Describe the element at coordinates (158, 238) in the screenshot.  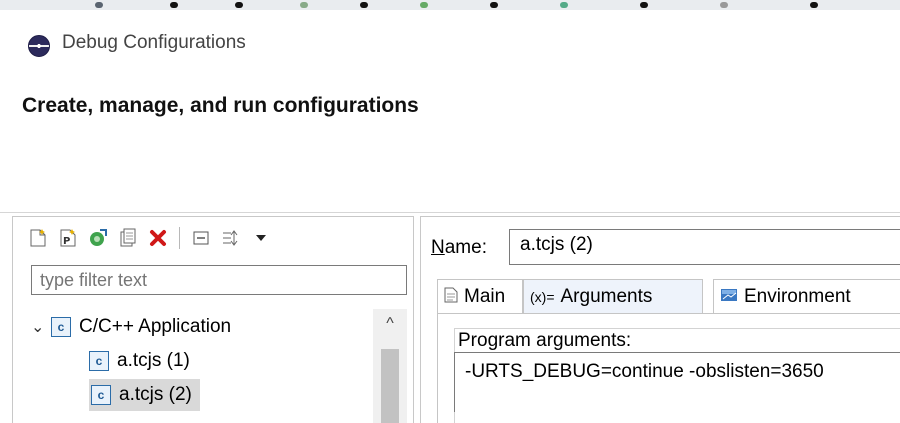
I see `delete-icon` at that location.